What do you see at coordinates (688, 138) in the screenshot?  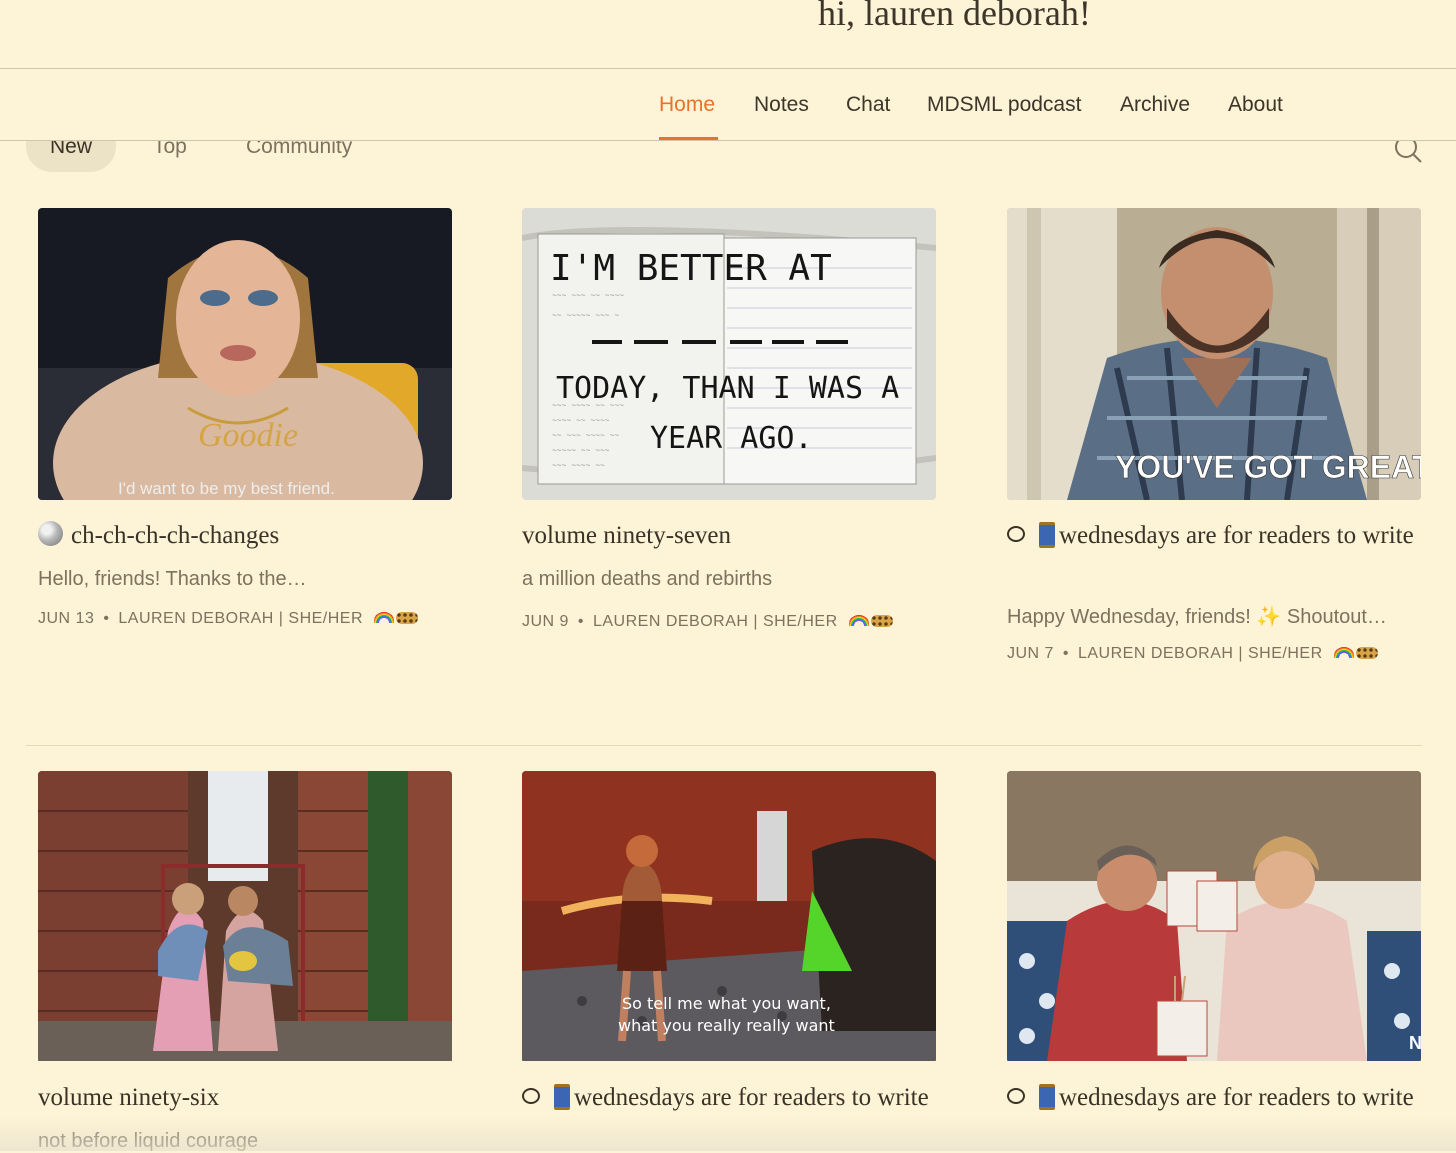 I see `active-tab-indicator` at bounding box center [688, 138].